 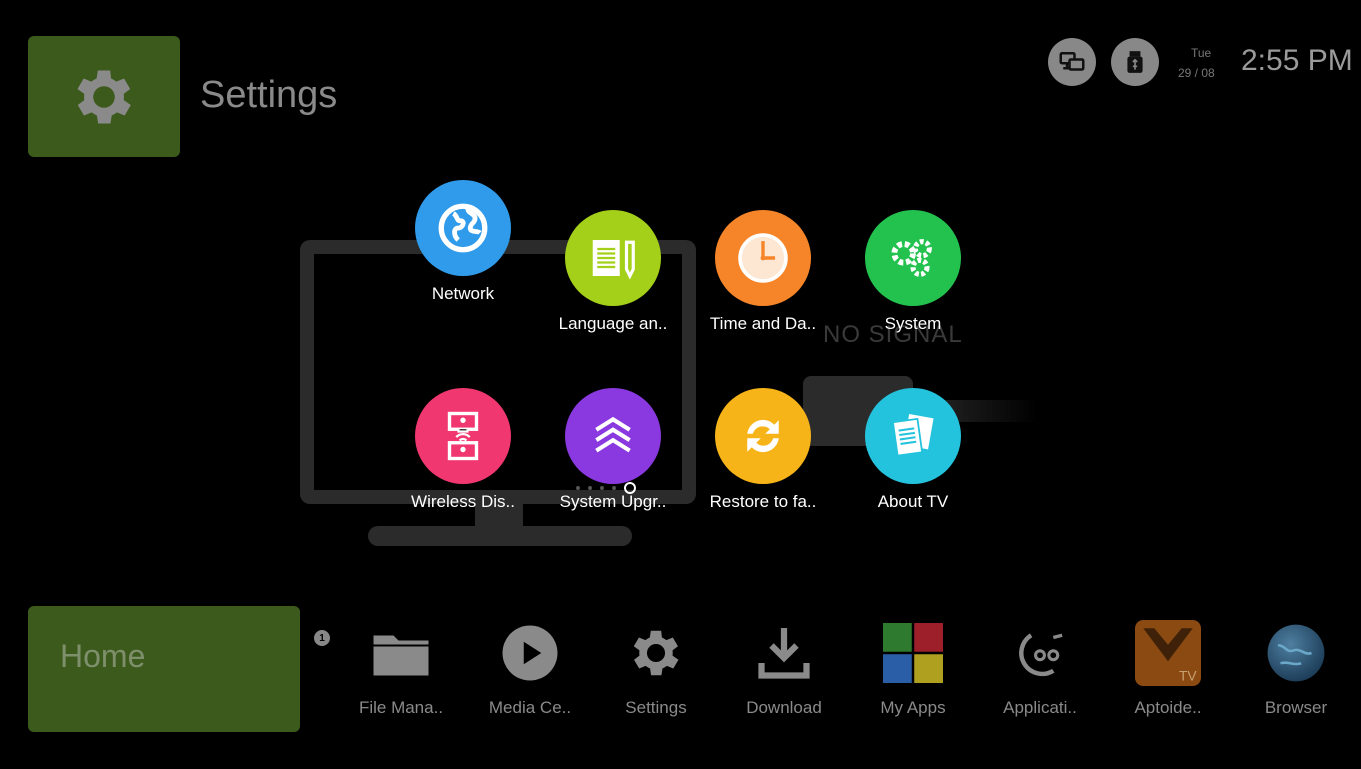 What do you see at coordinates (1135, 62) in the screenshot?
I see `usb-icon` at bounding box center [1135, 62].